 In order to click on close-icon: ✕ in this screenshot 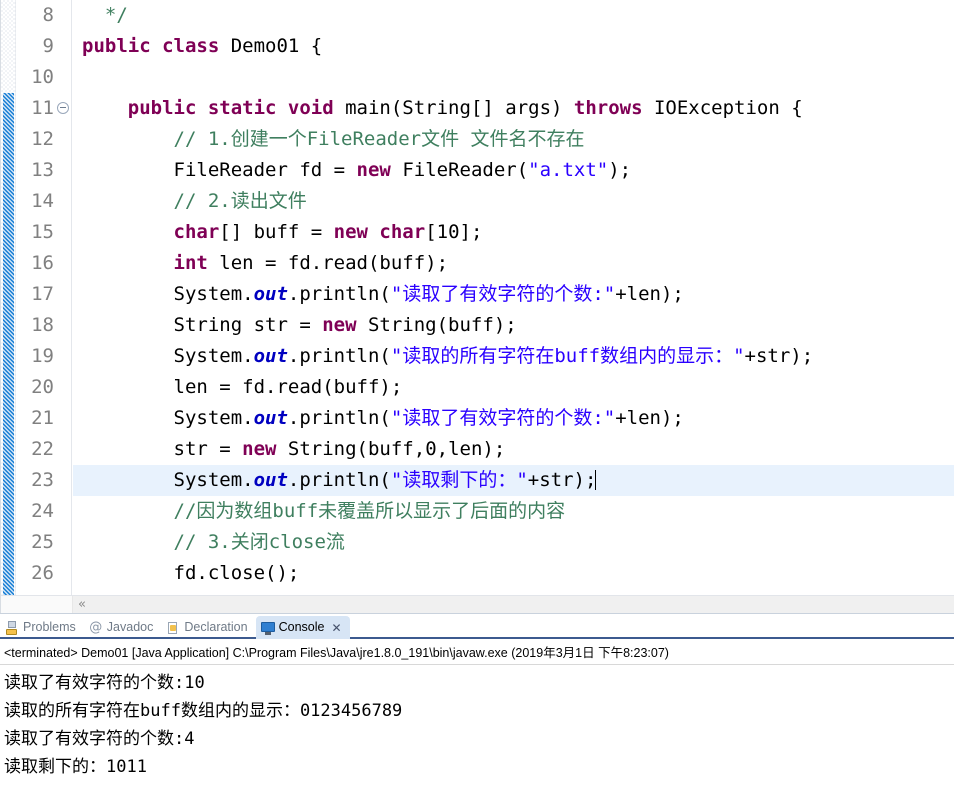, I will do `click(336, 628)`.